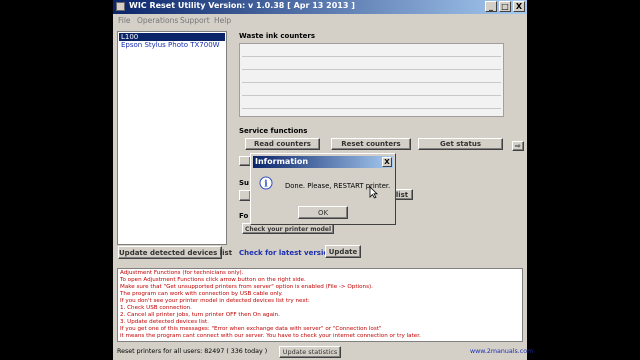  Describe the element at coordinates (519, 6) in the screenshot. I see `close-button: X` at that location.